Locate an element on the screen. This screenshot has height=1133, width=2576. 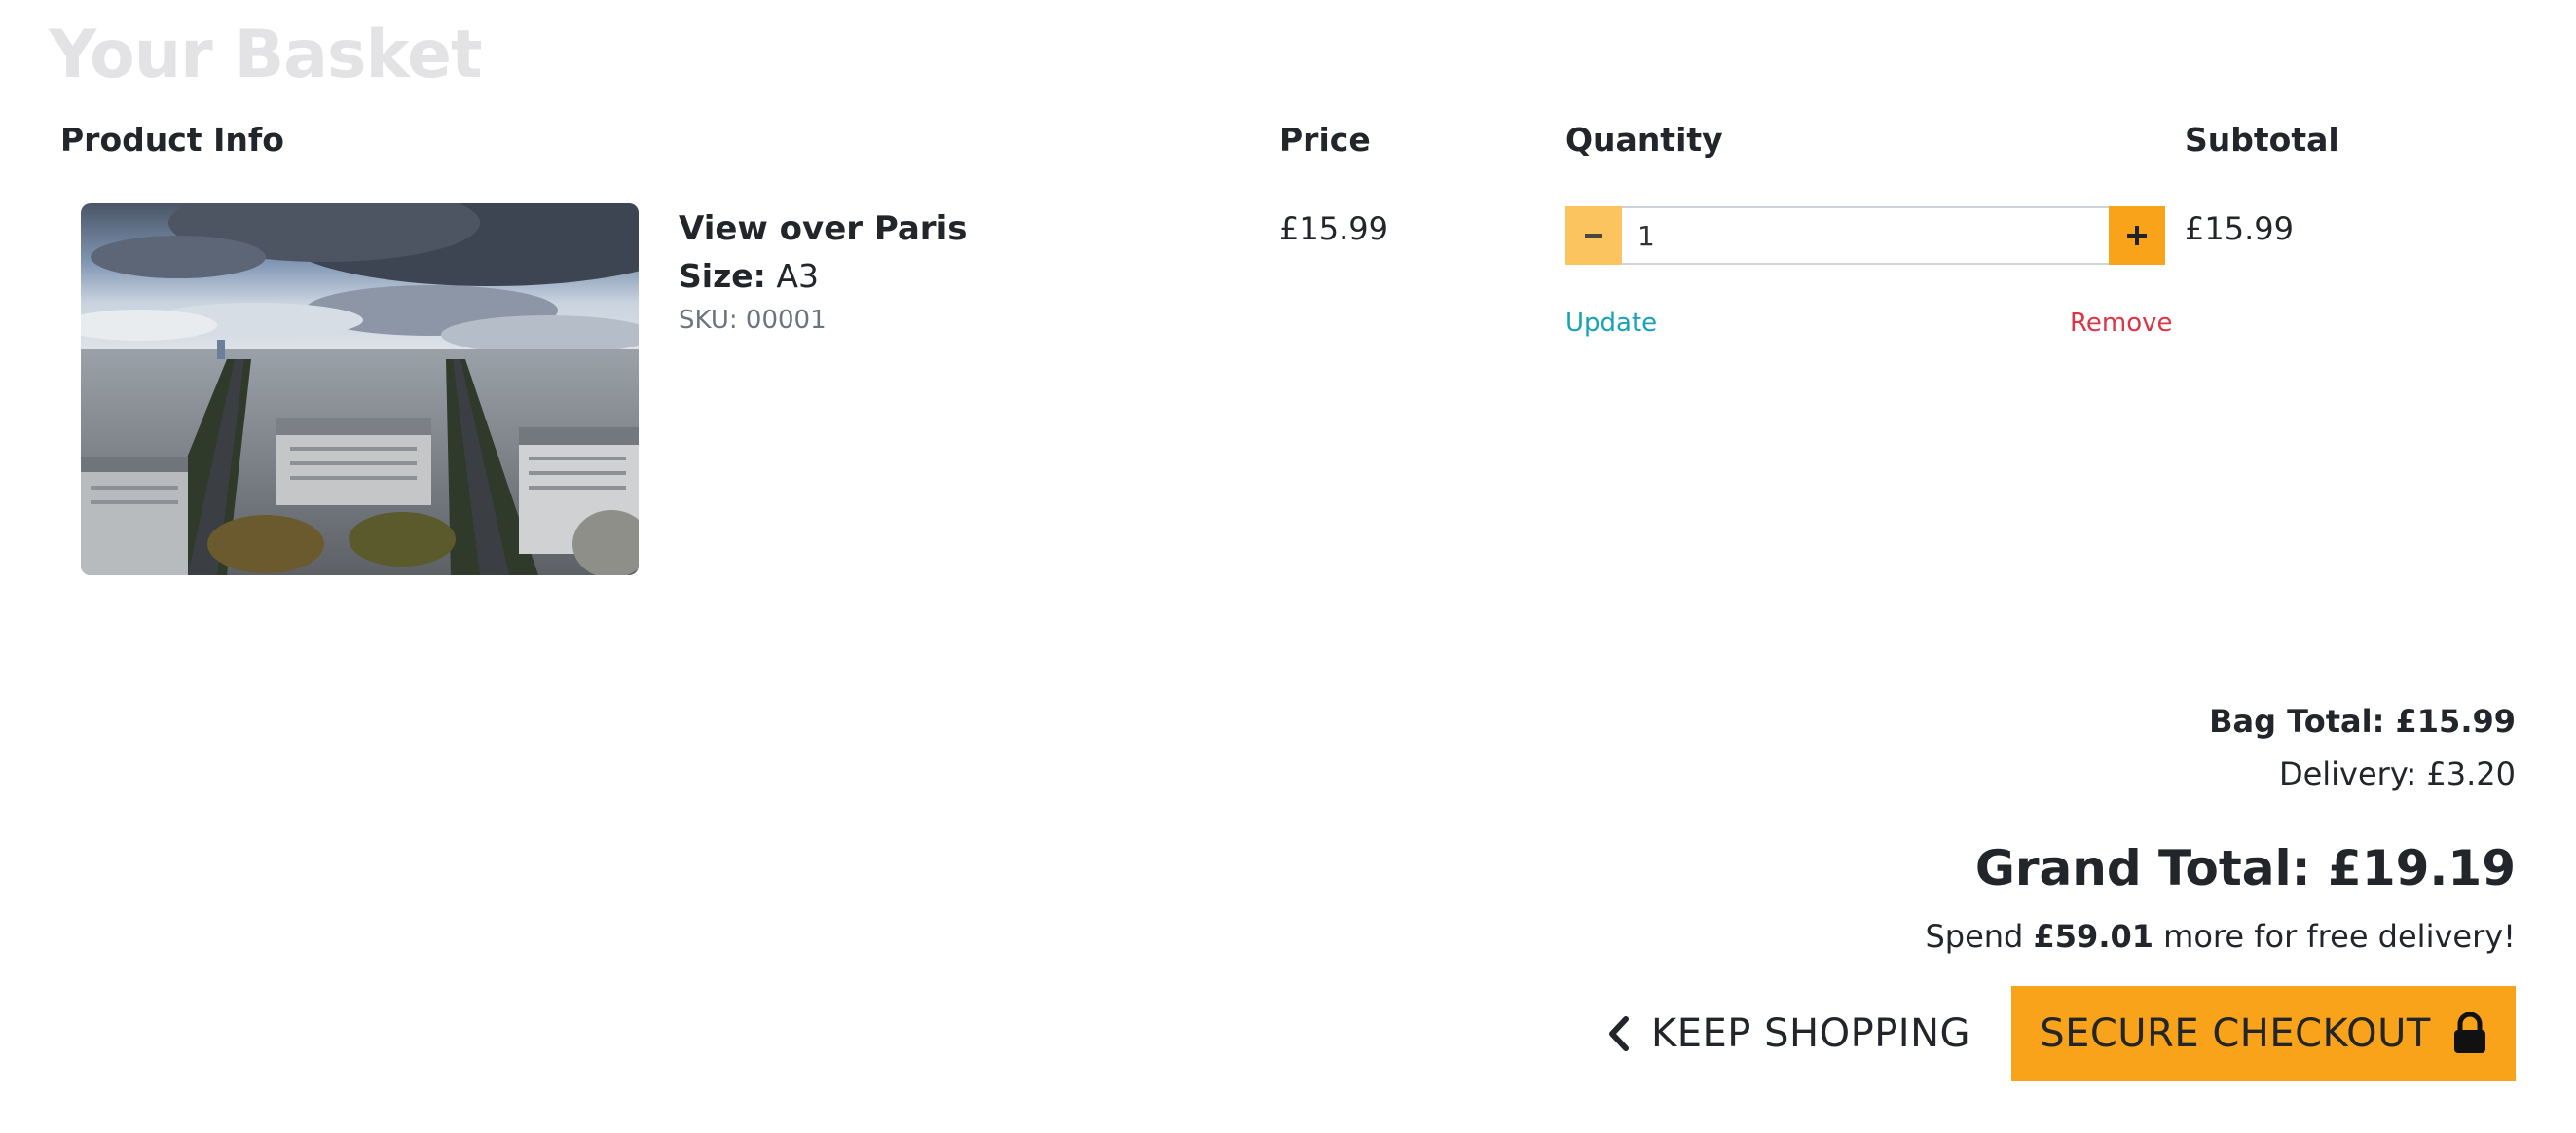
free-delivery-suffix: more for free delivery! is located at coordinates (2339, 936).